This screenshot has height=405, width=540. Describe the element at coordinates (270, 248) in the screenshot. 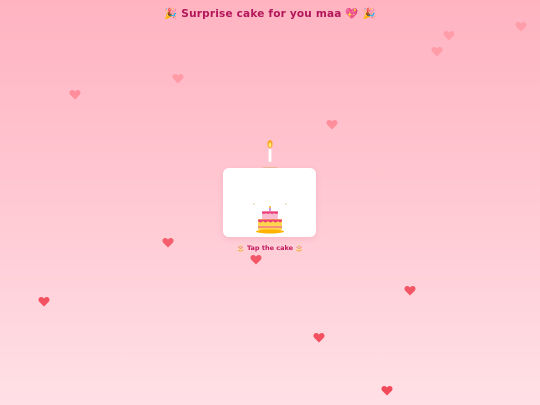

I see `tap-instruction: 🎂 Tap the cake 🎂` at that location.